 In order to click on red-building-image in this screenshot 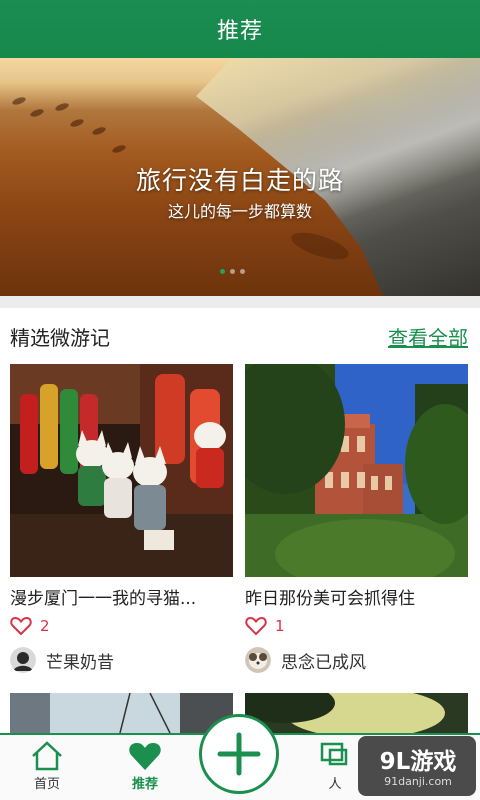, I will do `click(356, 470)`.